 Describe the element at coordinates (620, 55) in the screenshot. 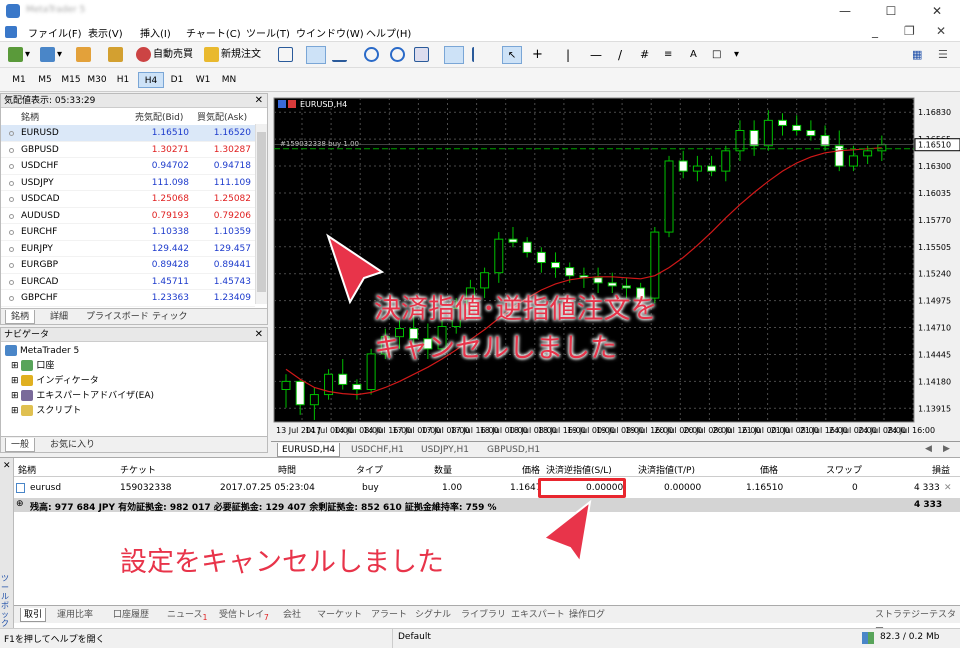

I see `trendline-icon: /` at that location.